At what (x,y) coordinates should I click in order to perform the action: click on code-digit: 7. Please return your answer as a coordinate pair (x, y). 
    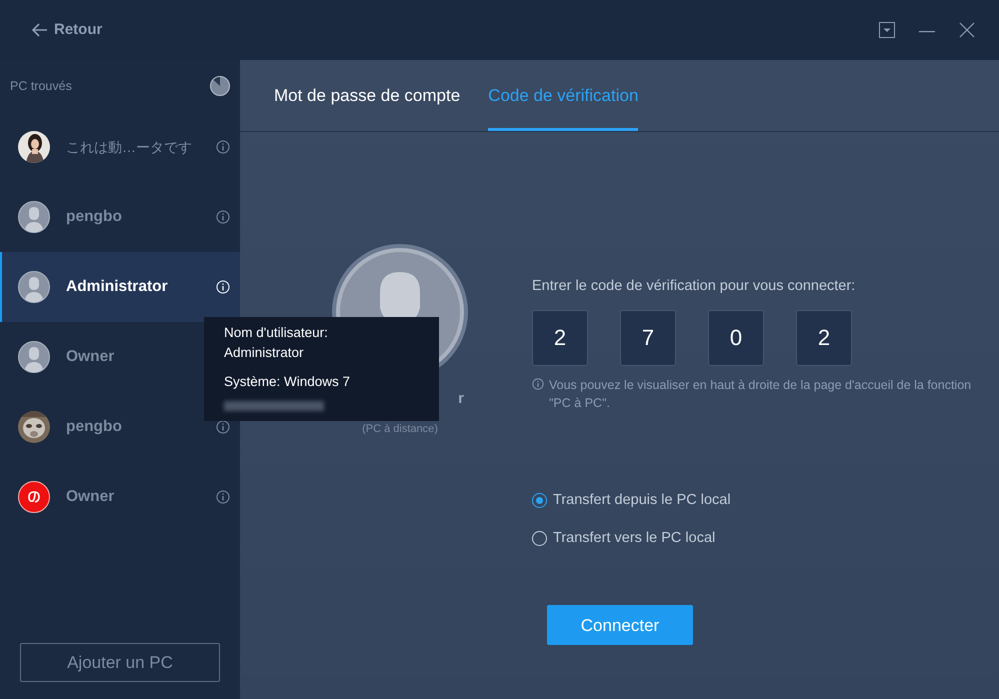
    Looking at the image, I should click on (648, 338).